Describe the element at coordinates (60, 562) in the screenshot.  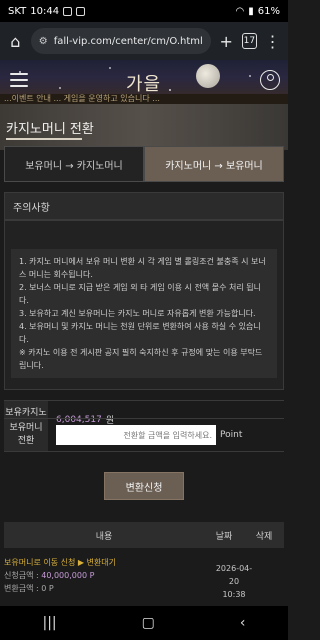
I see `history-status: 보유머니로 이동 신청 ▶ 변환대기` at that location.